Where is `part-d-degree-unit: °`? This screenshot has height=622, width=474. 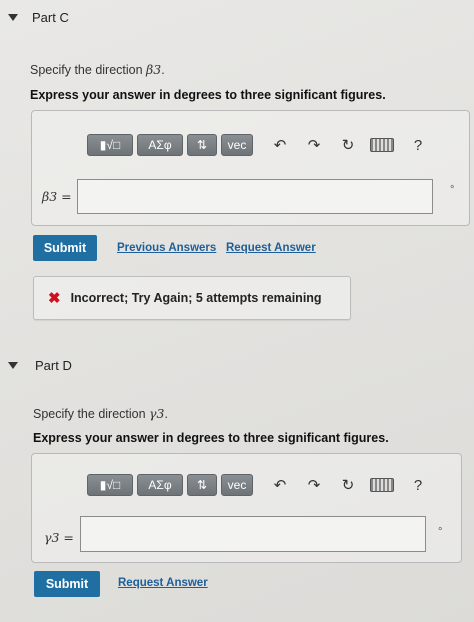
part-d-degree-unit: ° is located at coordinates (440, 532).